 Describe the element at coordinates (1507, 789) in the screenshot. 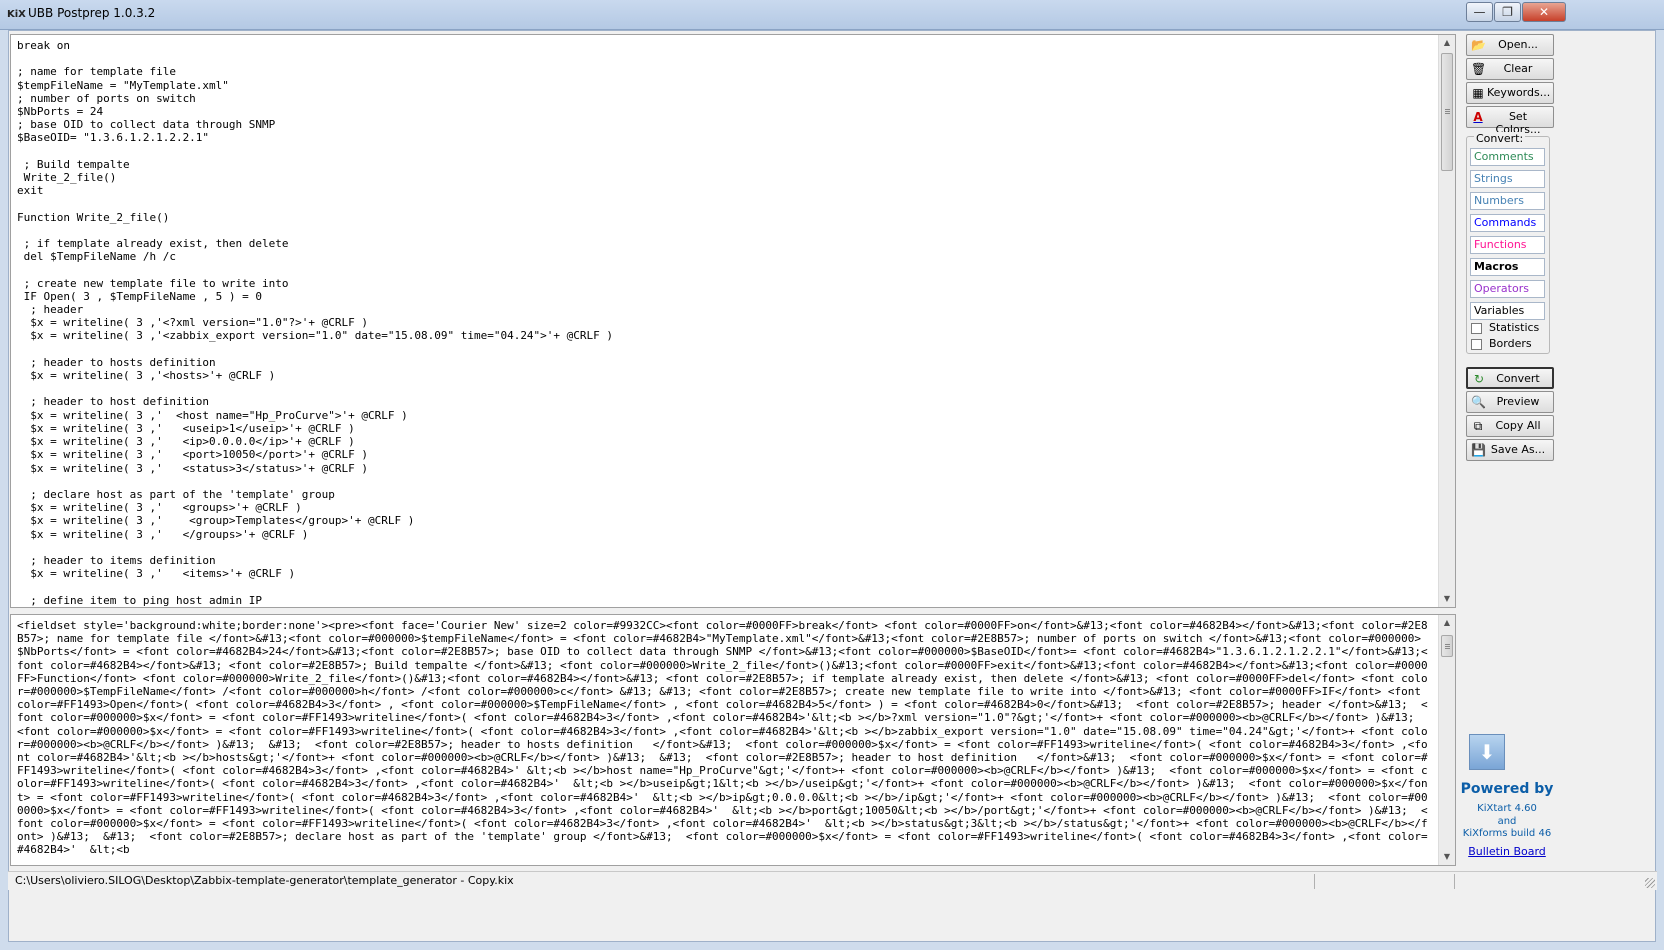

I see `powered-by-label: Powered by` at that location.